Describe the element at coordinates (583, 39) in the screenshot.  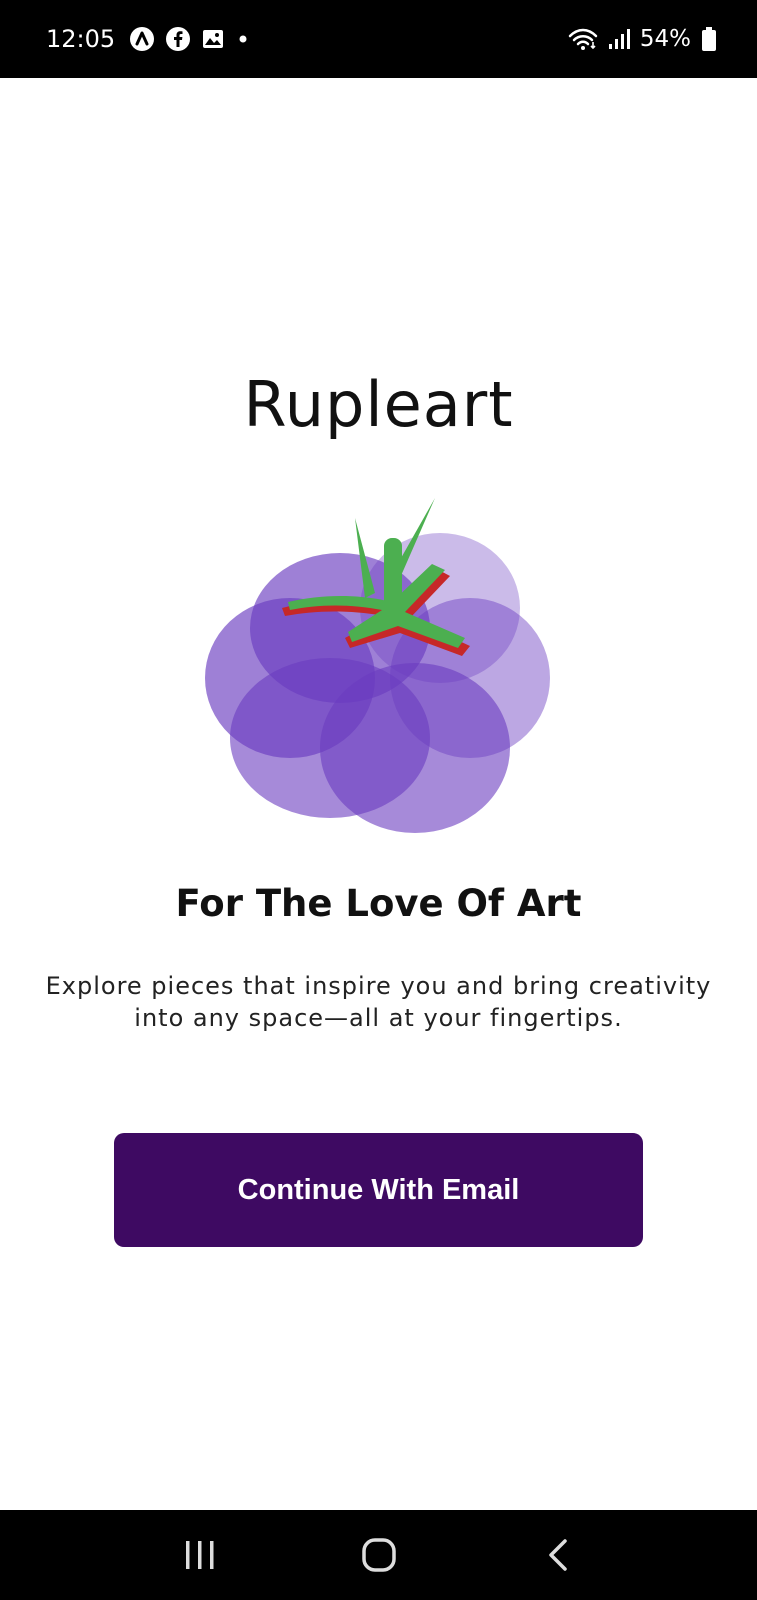
I see `wifi-icon` at that location.